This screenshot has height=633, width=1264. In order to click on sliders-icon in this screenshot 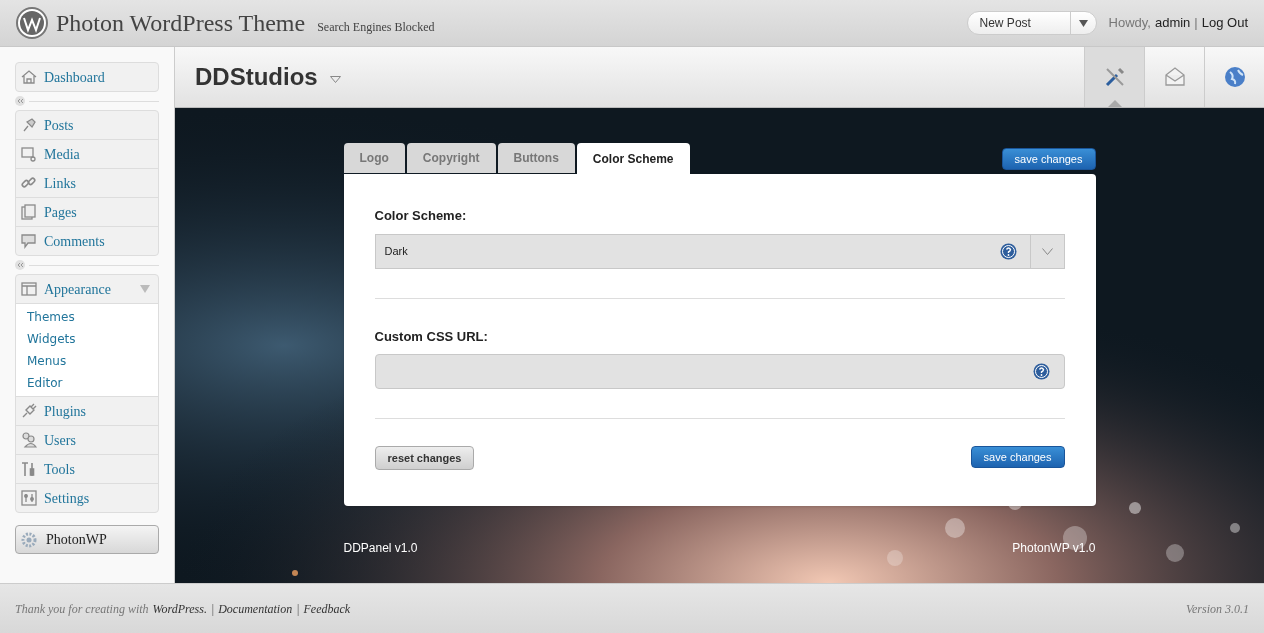, I will do `click(29, 498)`.